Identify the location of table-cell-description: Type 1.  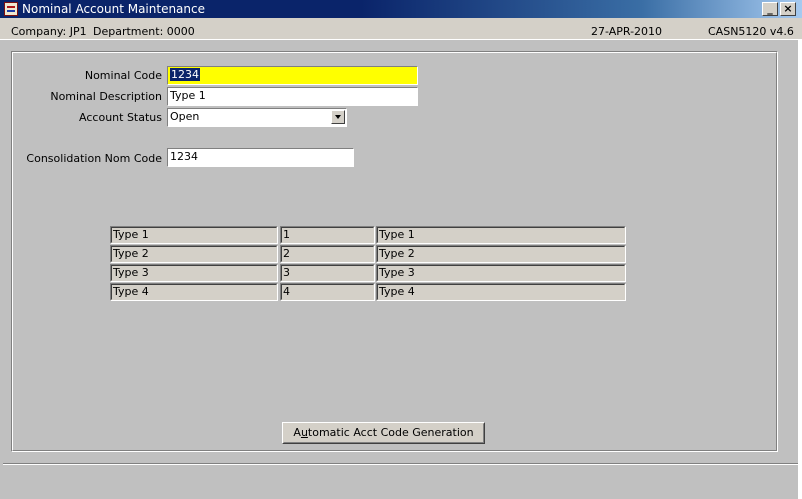
(501, 235).